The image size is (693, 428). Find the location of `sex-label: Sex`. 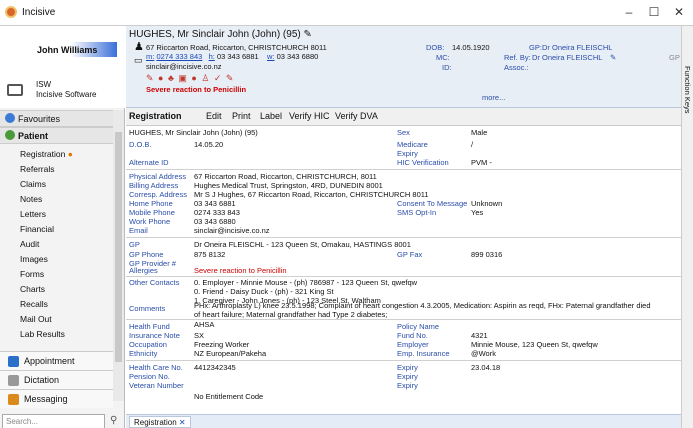

sex-label: Sex is located at coordinates (403, 132).